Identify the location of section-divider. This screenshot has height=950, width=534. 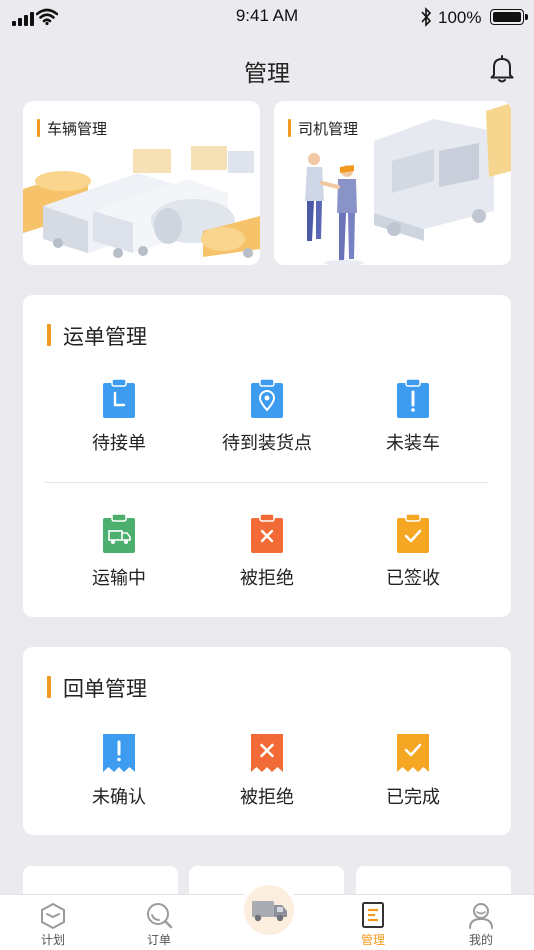
(267, 482).